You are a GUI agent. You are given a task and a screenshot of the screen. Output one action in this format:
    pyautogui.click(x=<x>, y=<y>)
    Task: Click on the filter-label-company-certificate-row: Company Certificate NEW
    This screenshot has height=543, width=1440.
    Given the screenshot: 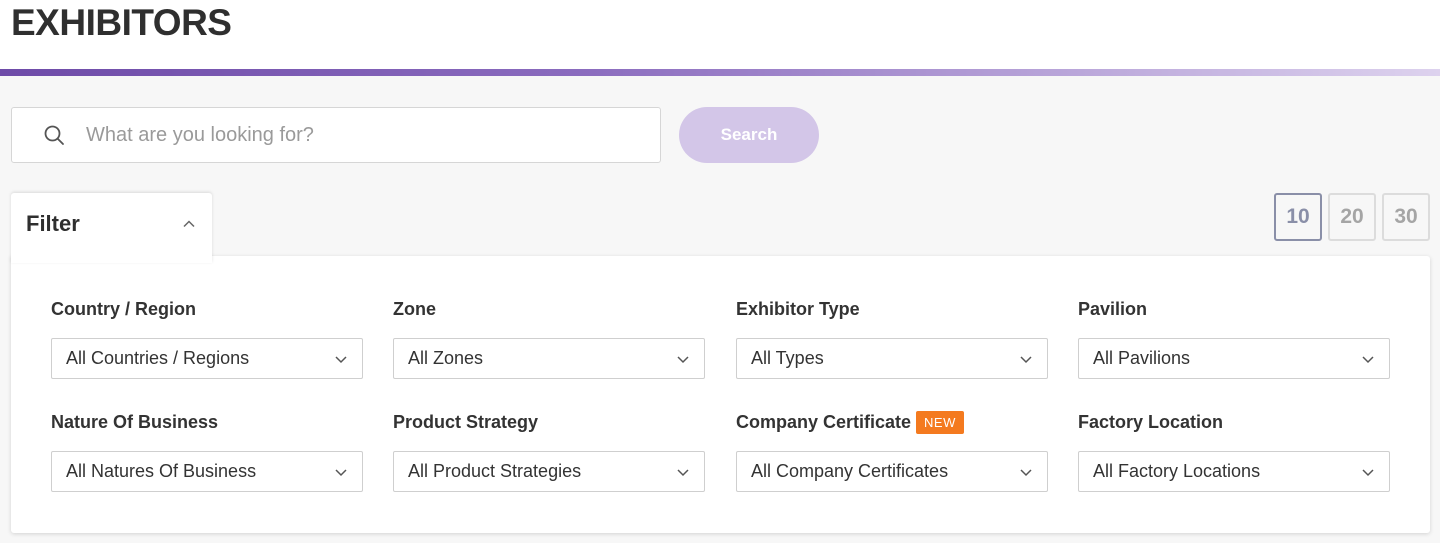 What is the action you would take?
    pyautogui.click(x=892, y=422)
    